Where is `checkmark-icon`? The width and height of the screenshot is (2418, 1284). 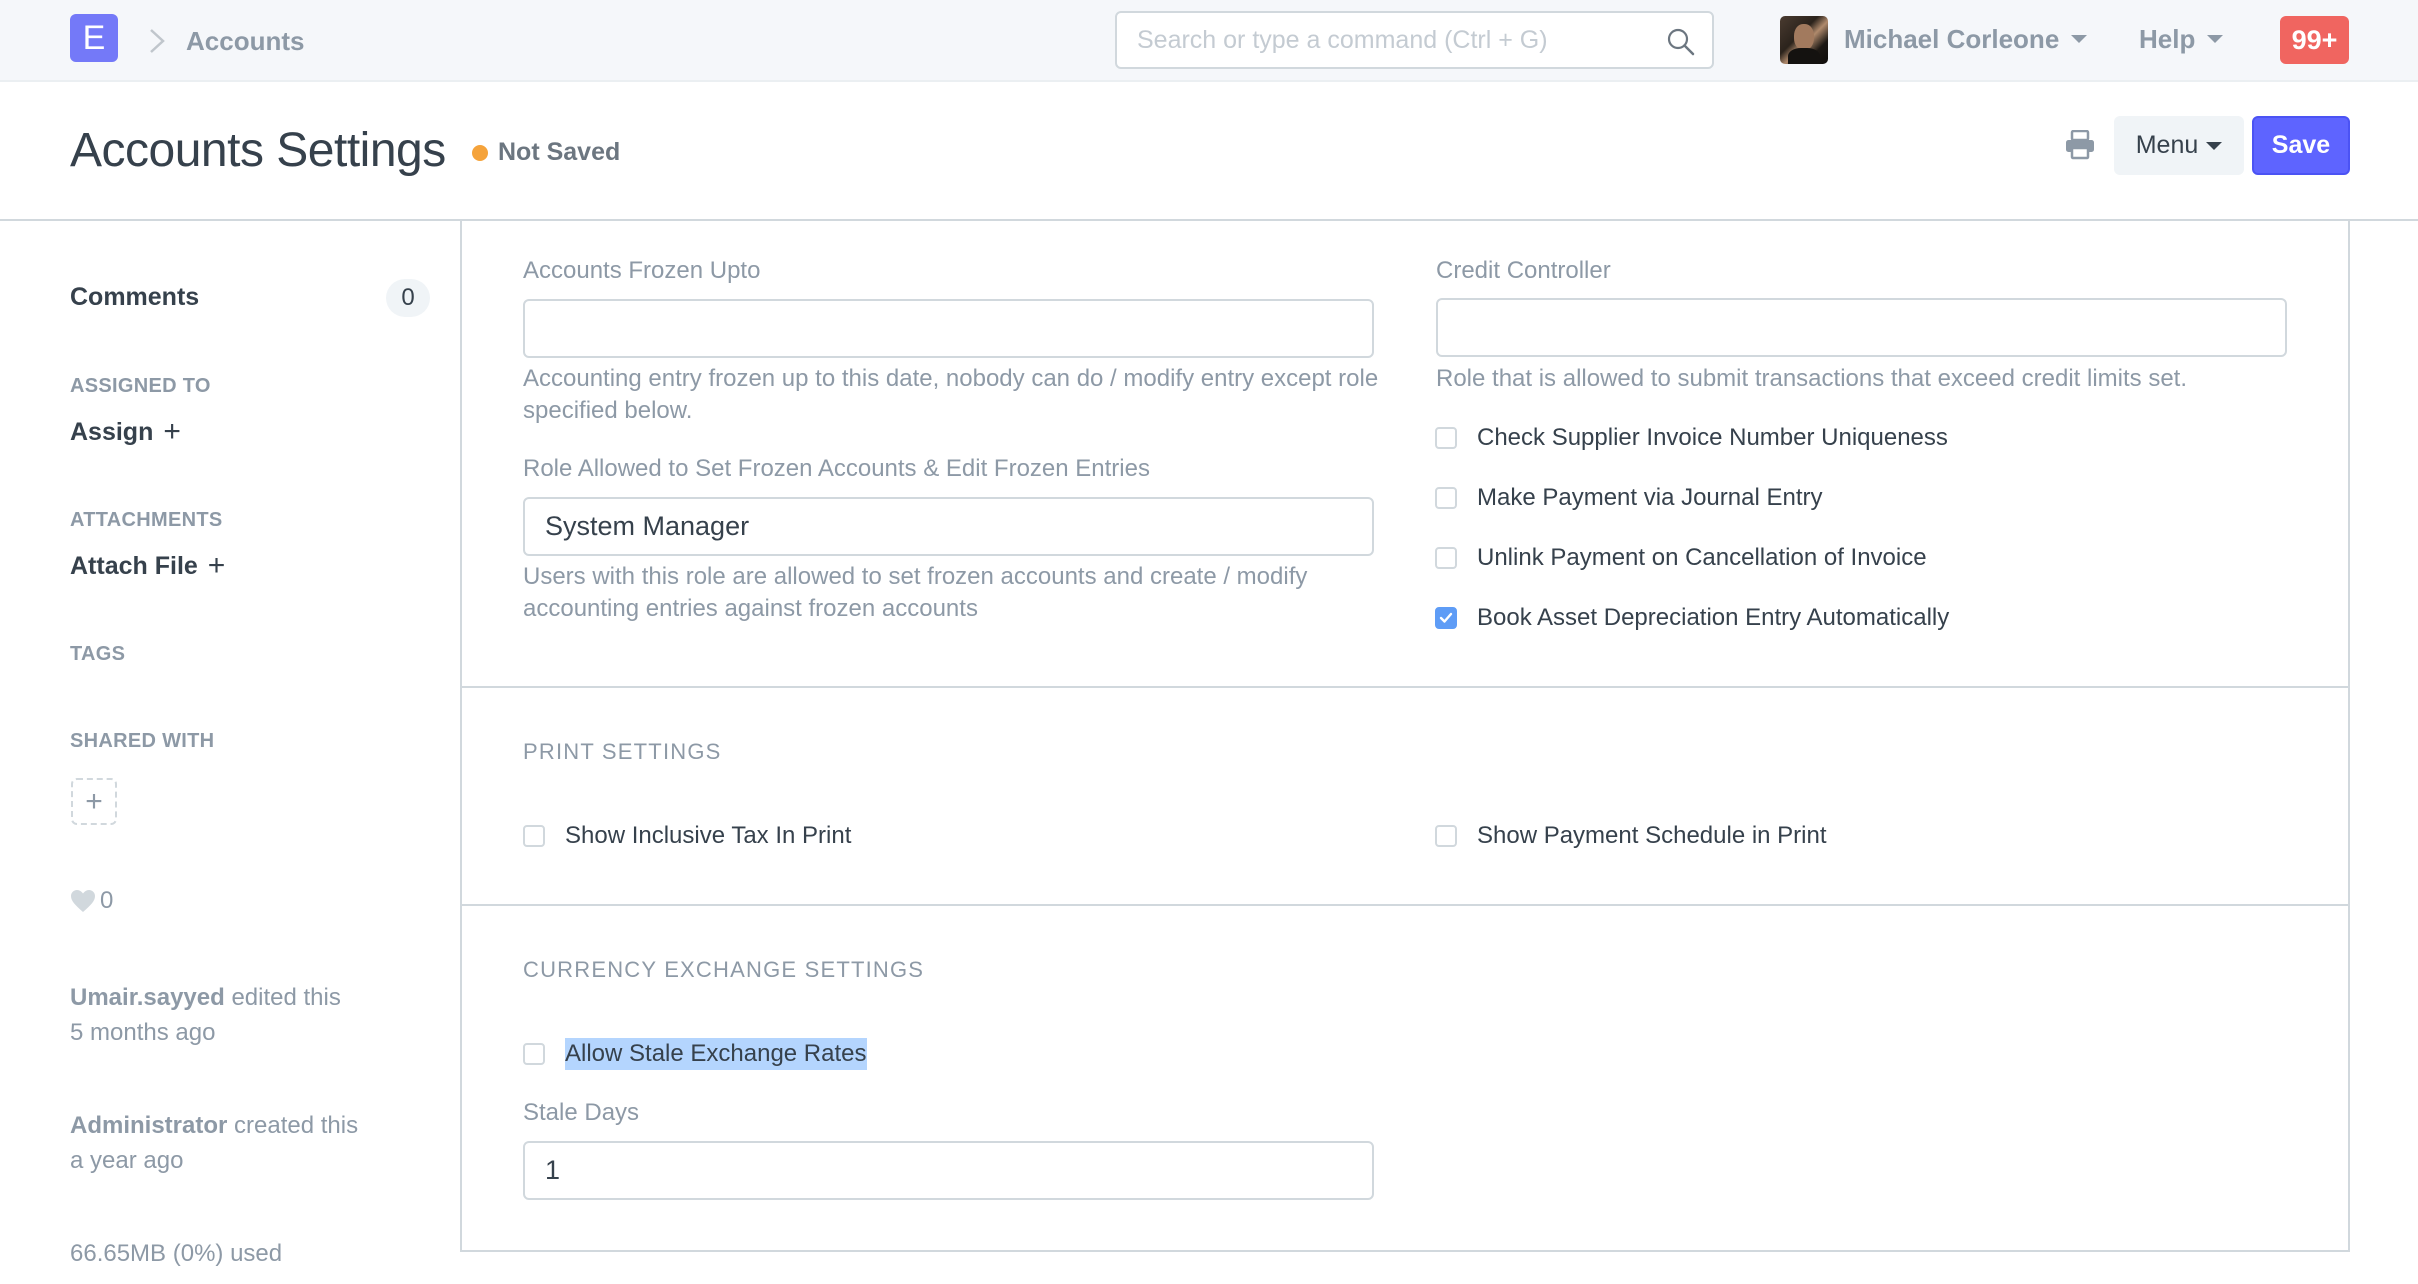
checkmark-icon is located at coordinates (1446, 617).